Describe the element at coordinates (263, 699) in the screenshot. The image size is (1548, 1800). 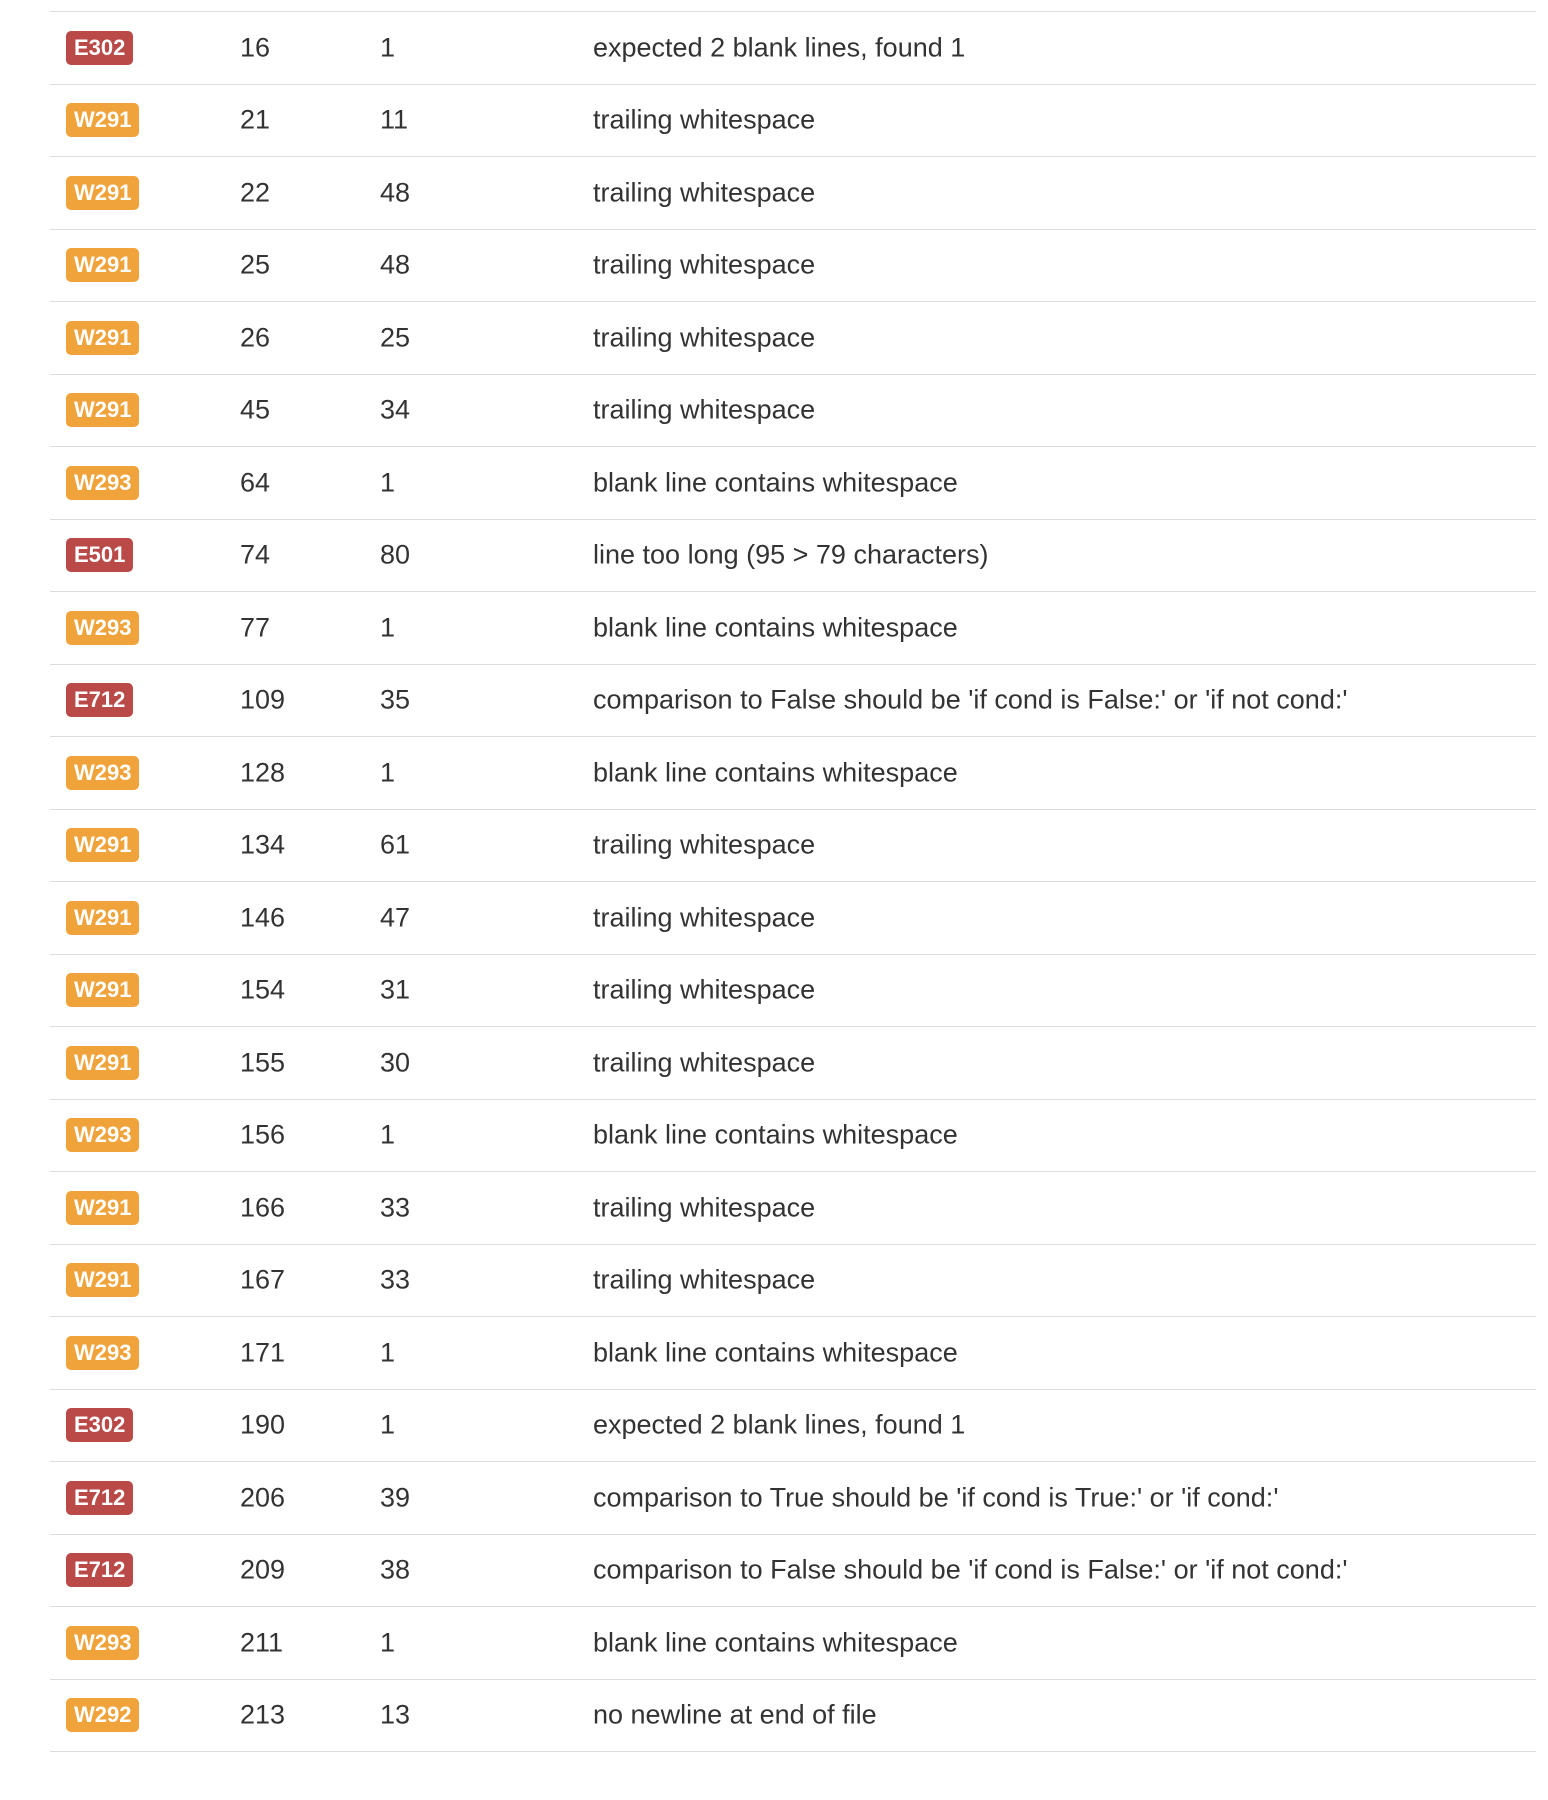
I see `line-number-cell: 109` at that location.